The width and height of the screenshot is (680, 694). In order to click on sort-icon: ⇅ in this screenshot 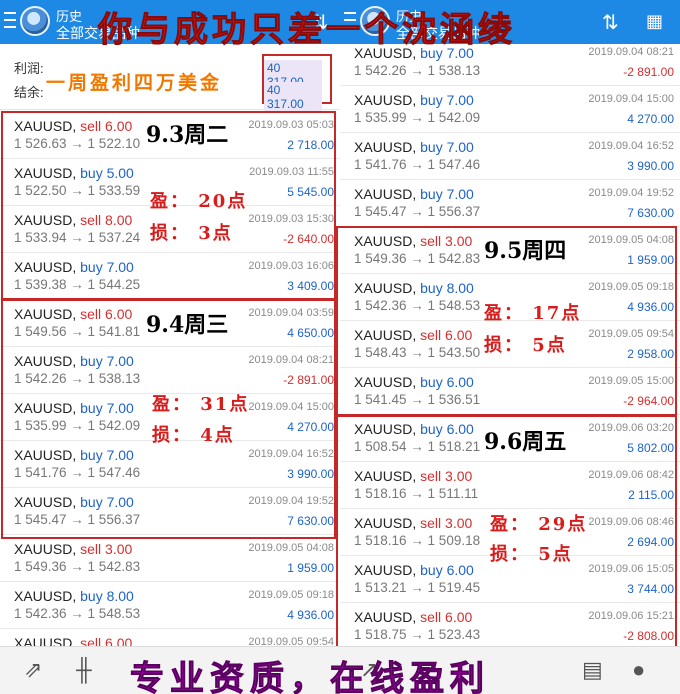, I will do `click(610, 22)`.